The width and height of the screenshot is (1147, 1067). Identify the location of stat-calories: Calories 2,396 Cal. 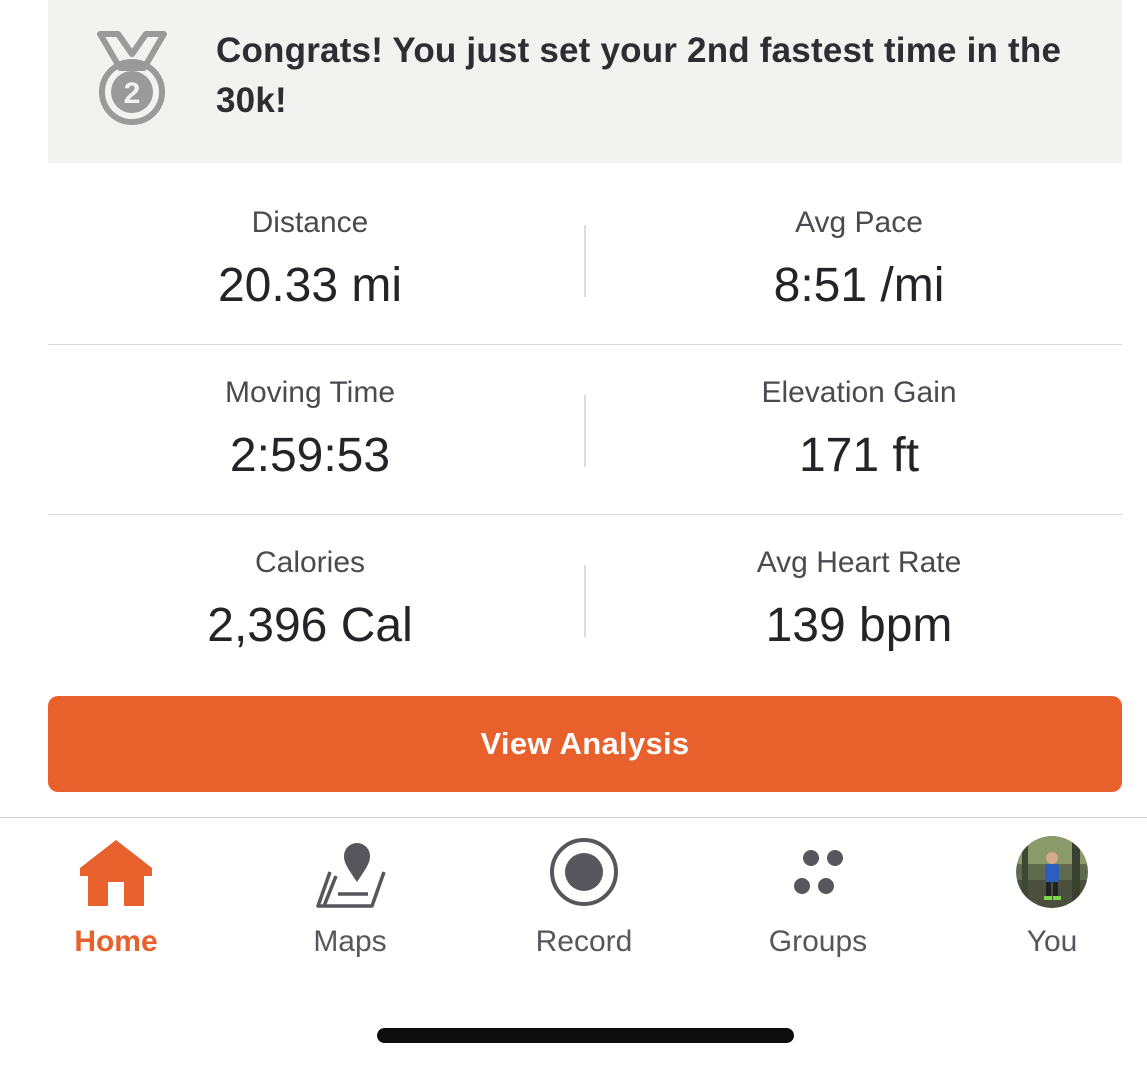
(310, 600).